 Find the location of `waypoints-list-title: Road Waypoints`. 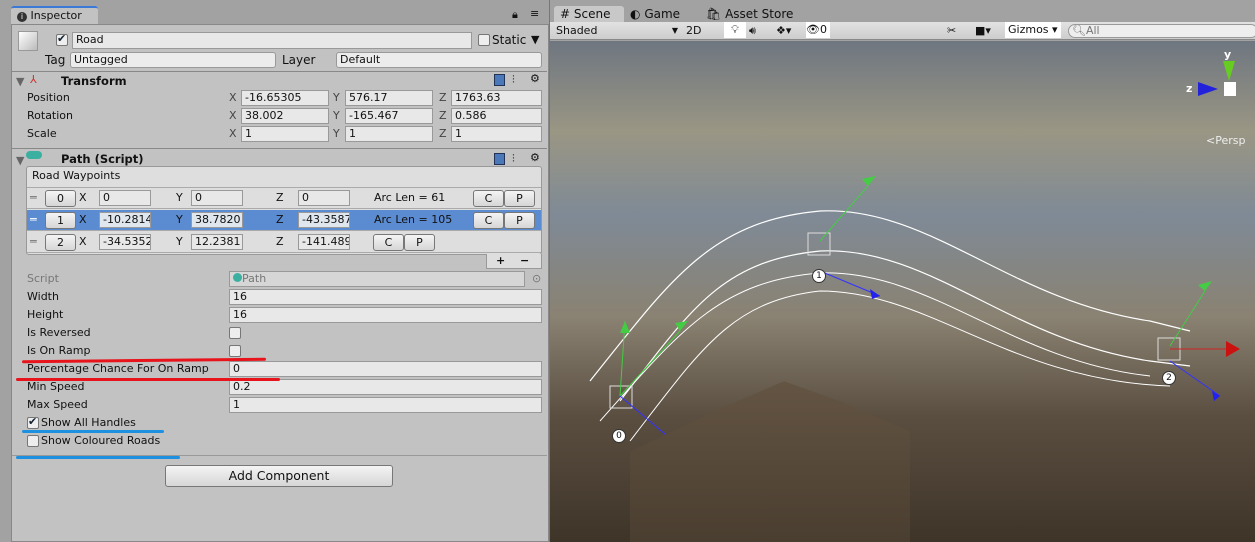

waypoints-list-title: Road Waypoints is located at coordinates (76, 175).